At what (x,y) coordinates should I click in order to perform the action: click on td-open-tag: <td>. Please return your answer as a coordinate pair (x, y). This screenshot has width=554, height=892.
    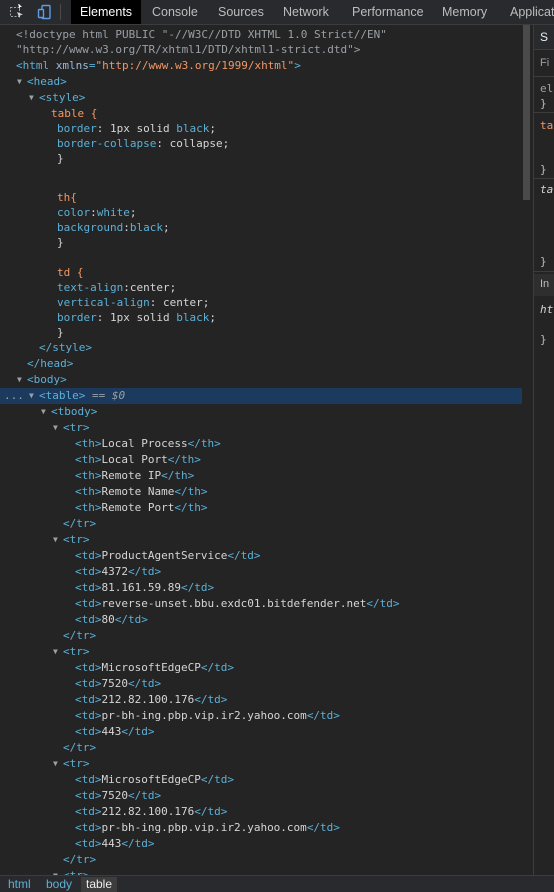
    Looking at the image, I should click on (88, 843).